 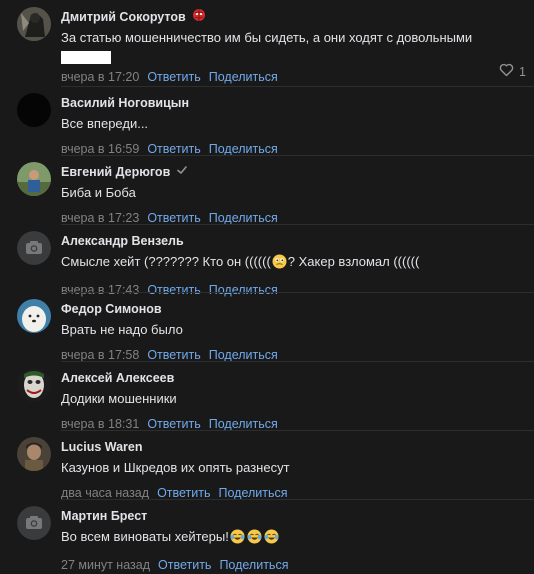 What do you see at coordinates (98, 192) in the screenshot?
I see `comment-text: Биба и Боба` at bounding box center [98, 192].